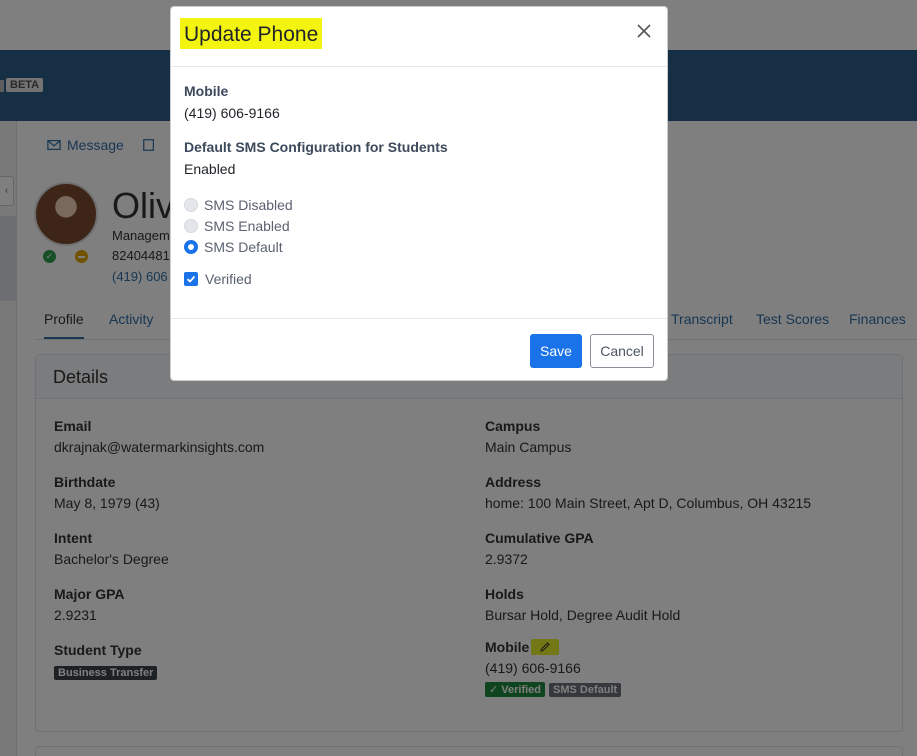  Describe the element at coordinates (419, 204) in the screenshot. I see `sms-option-disabled: SMS Disabled` at that location.